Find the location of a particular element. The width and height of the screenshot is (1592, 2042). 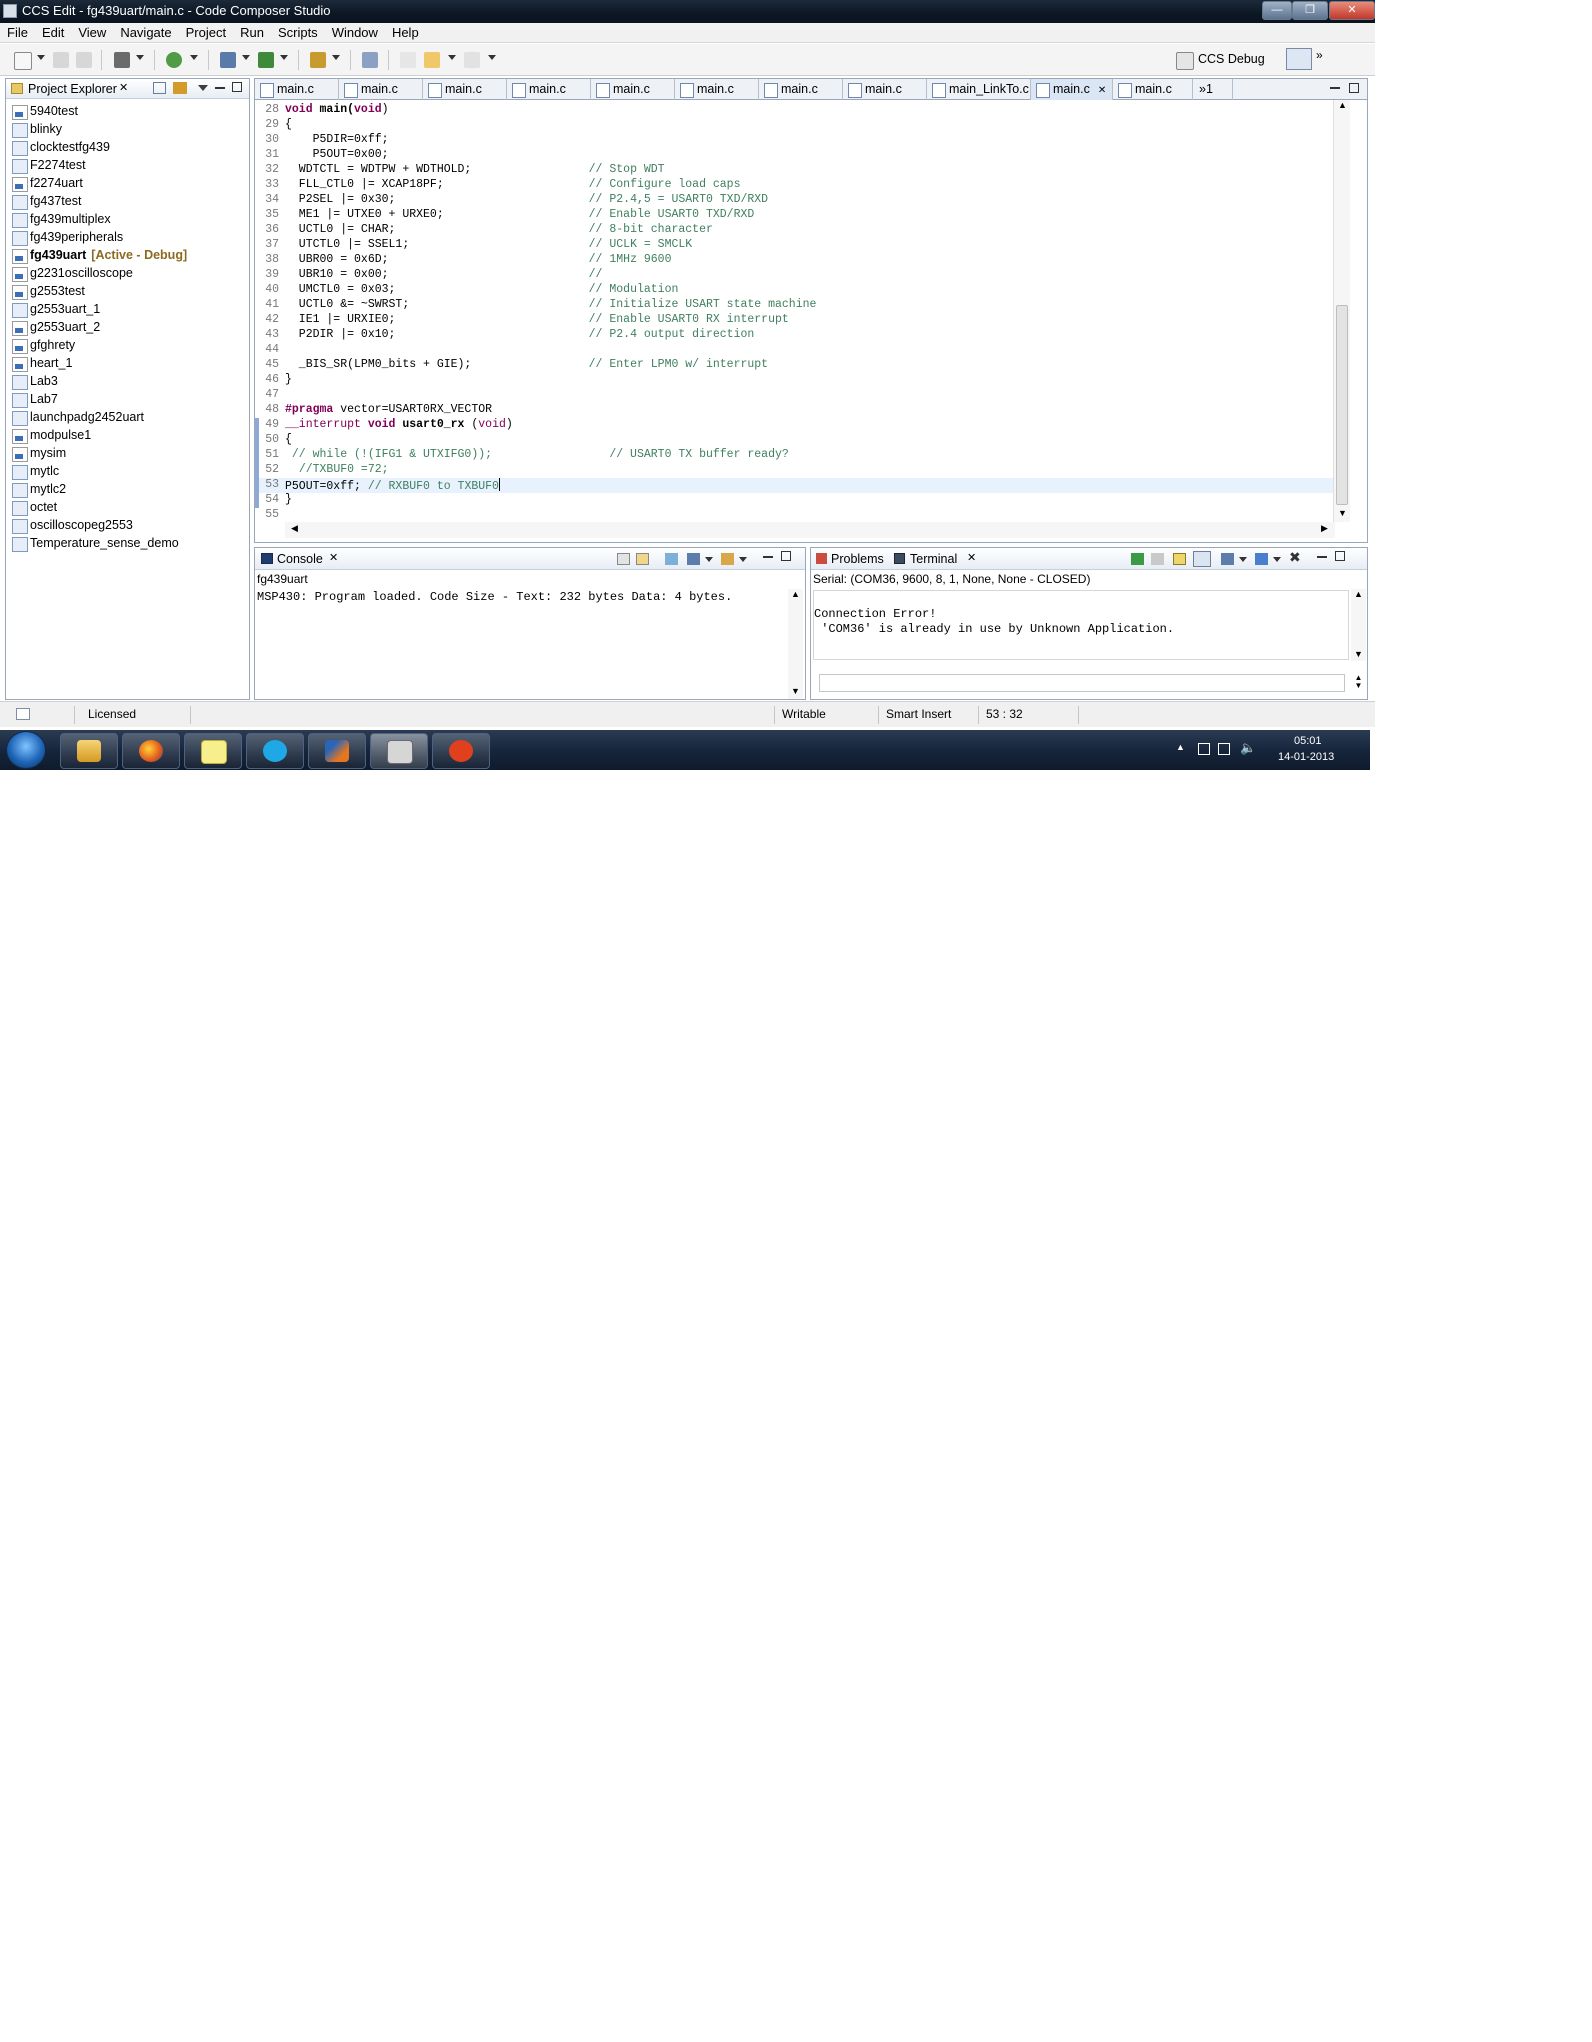

project-item: gfghrety is located at coordinates (43, 346).